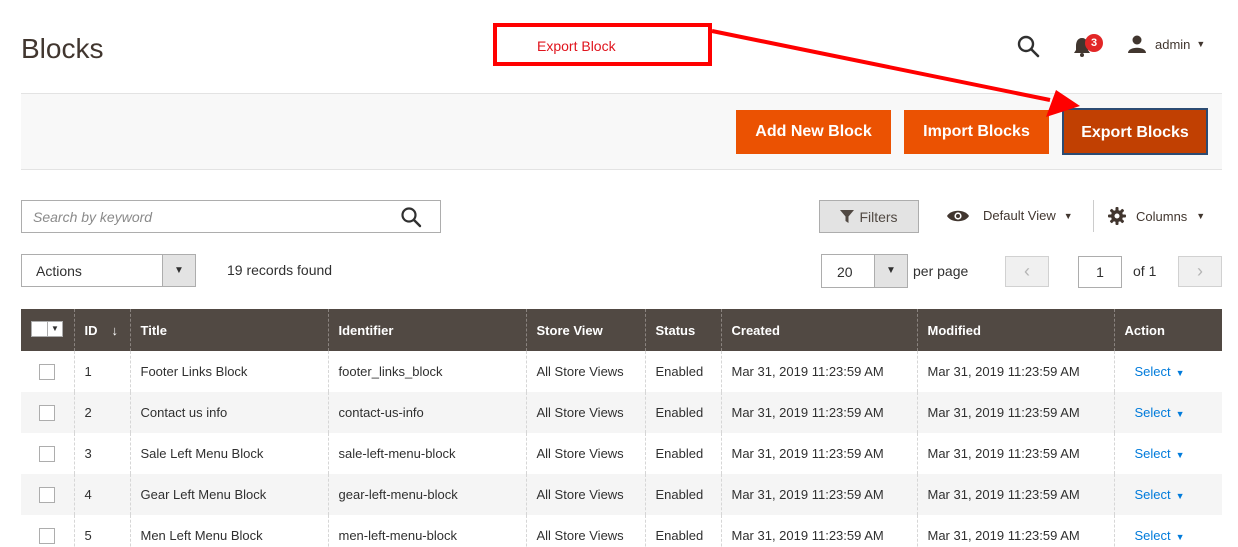  What do you see at coordinates (958, 215) in the screenshot?
I see `eye-icon` at bounding box center [958, 215].